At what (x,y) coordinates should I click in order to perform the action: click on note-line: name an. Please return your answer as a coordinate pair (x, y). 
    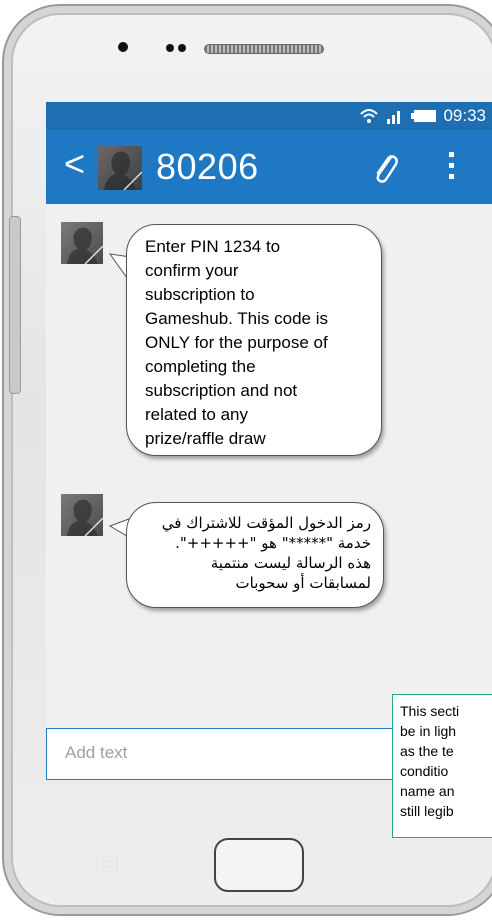
    Looking at the image, I should click on (427, 791).